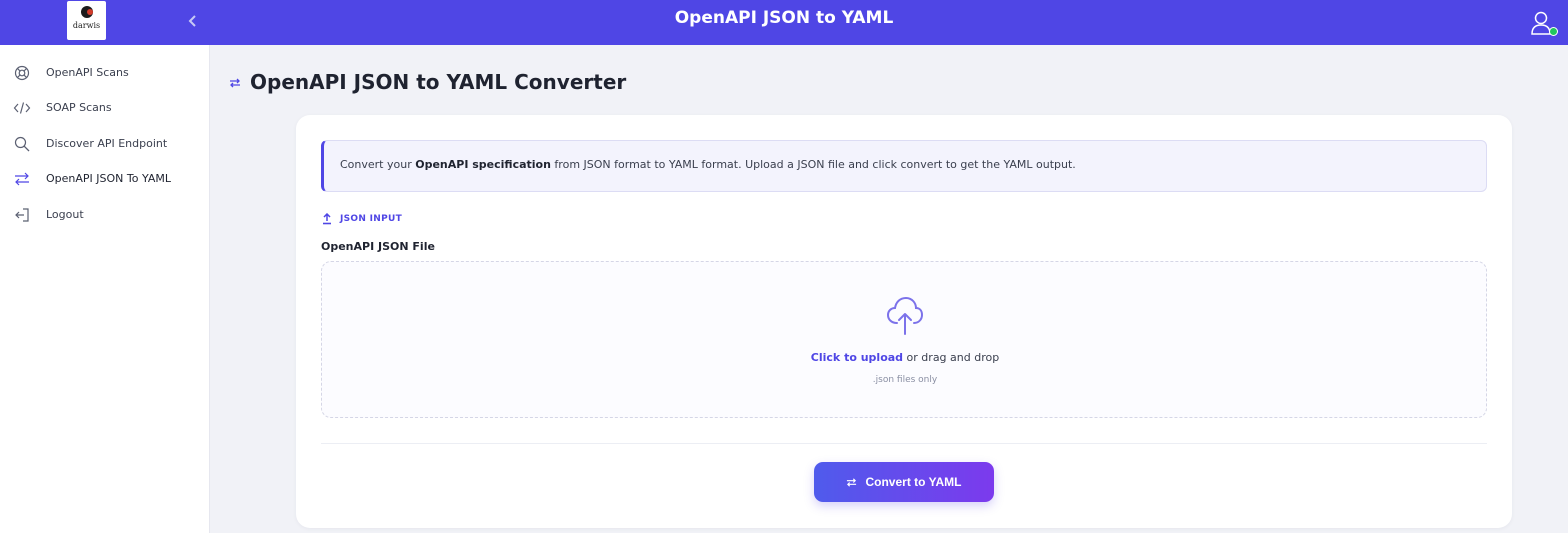  What do you see at coordinates (905, 380) in the screenshot?
I see `file-type-hint: .json files only` at bounding box center [905, 380].